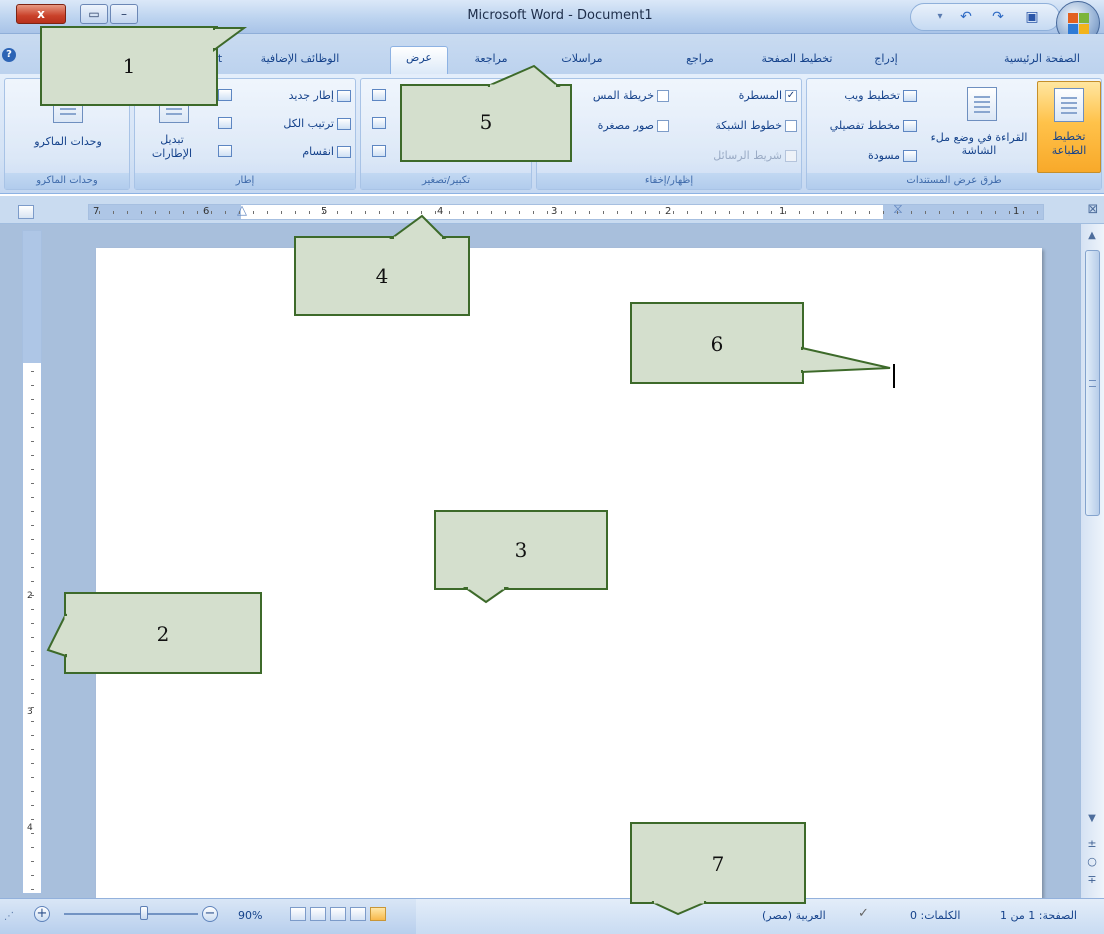  Describe the element at coordinates (225, 123) in the screenshot. I see `sync-scroll-icon` at that location.